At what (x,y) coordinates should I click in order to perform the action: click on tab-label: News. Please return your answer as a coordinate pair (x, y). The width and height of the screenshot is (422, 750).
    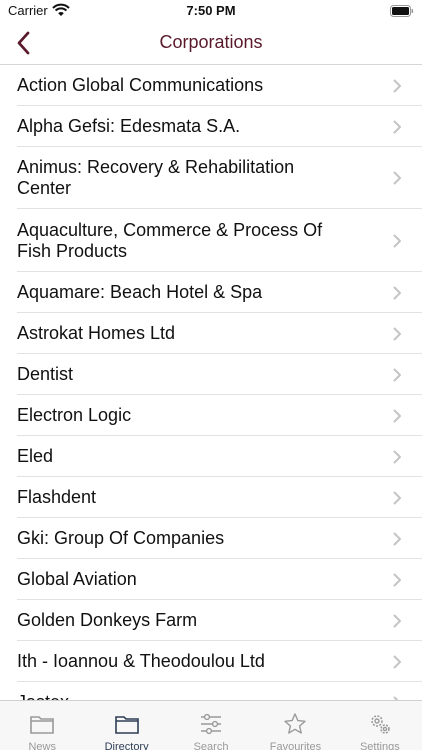
    Looking at the image, I should click on (42, 745).